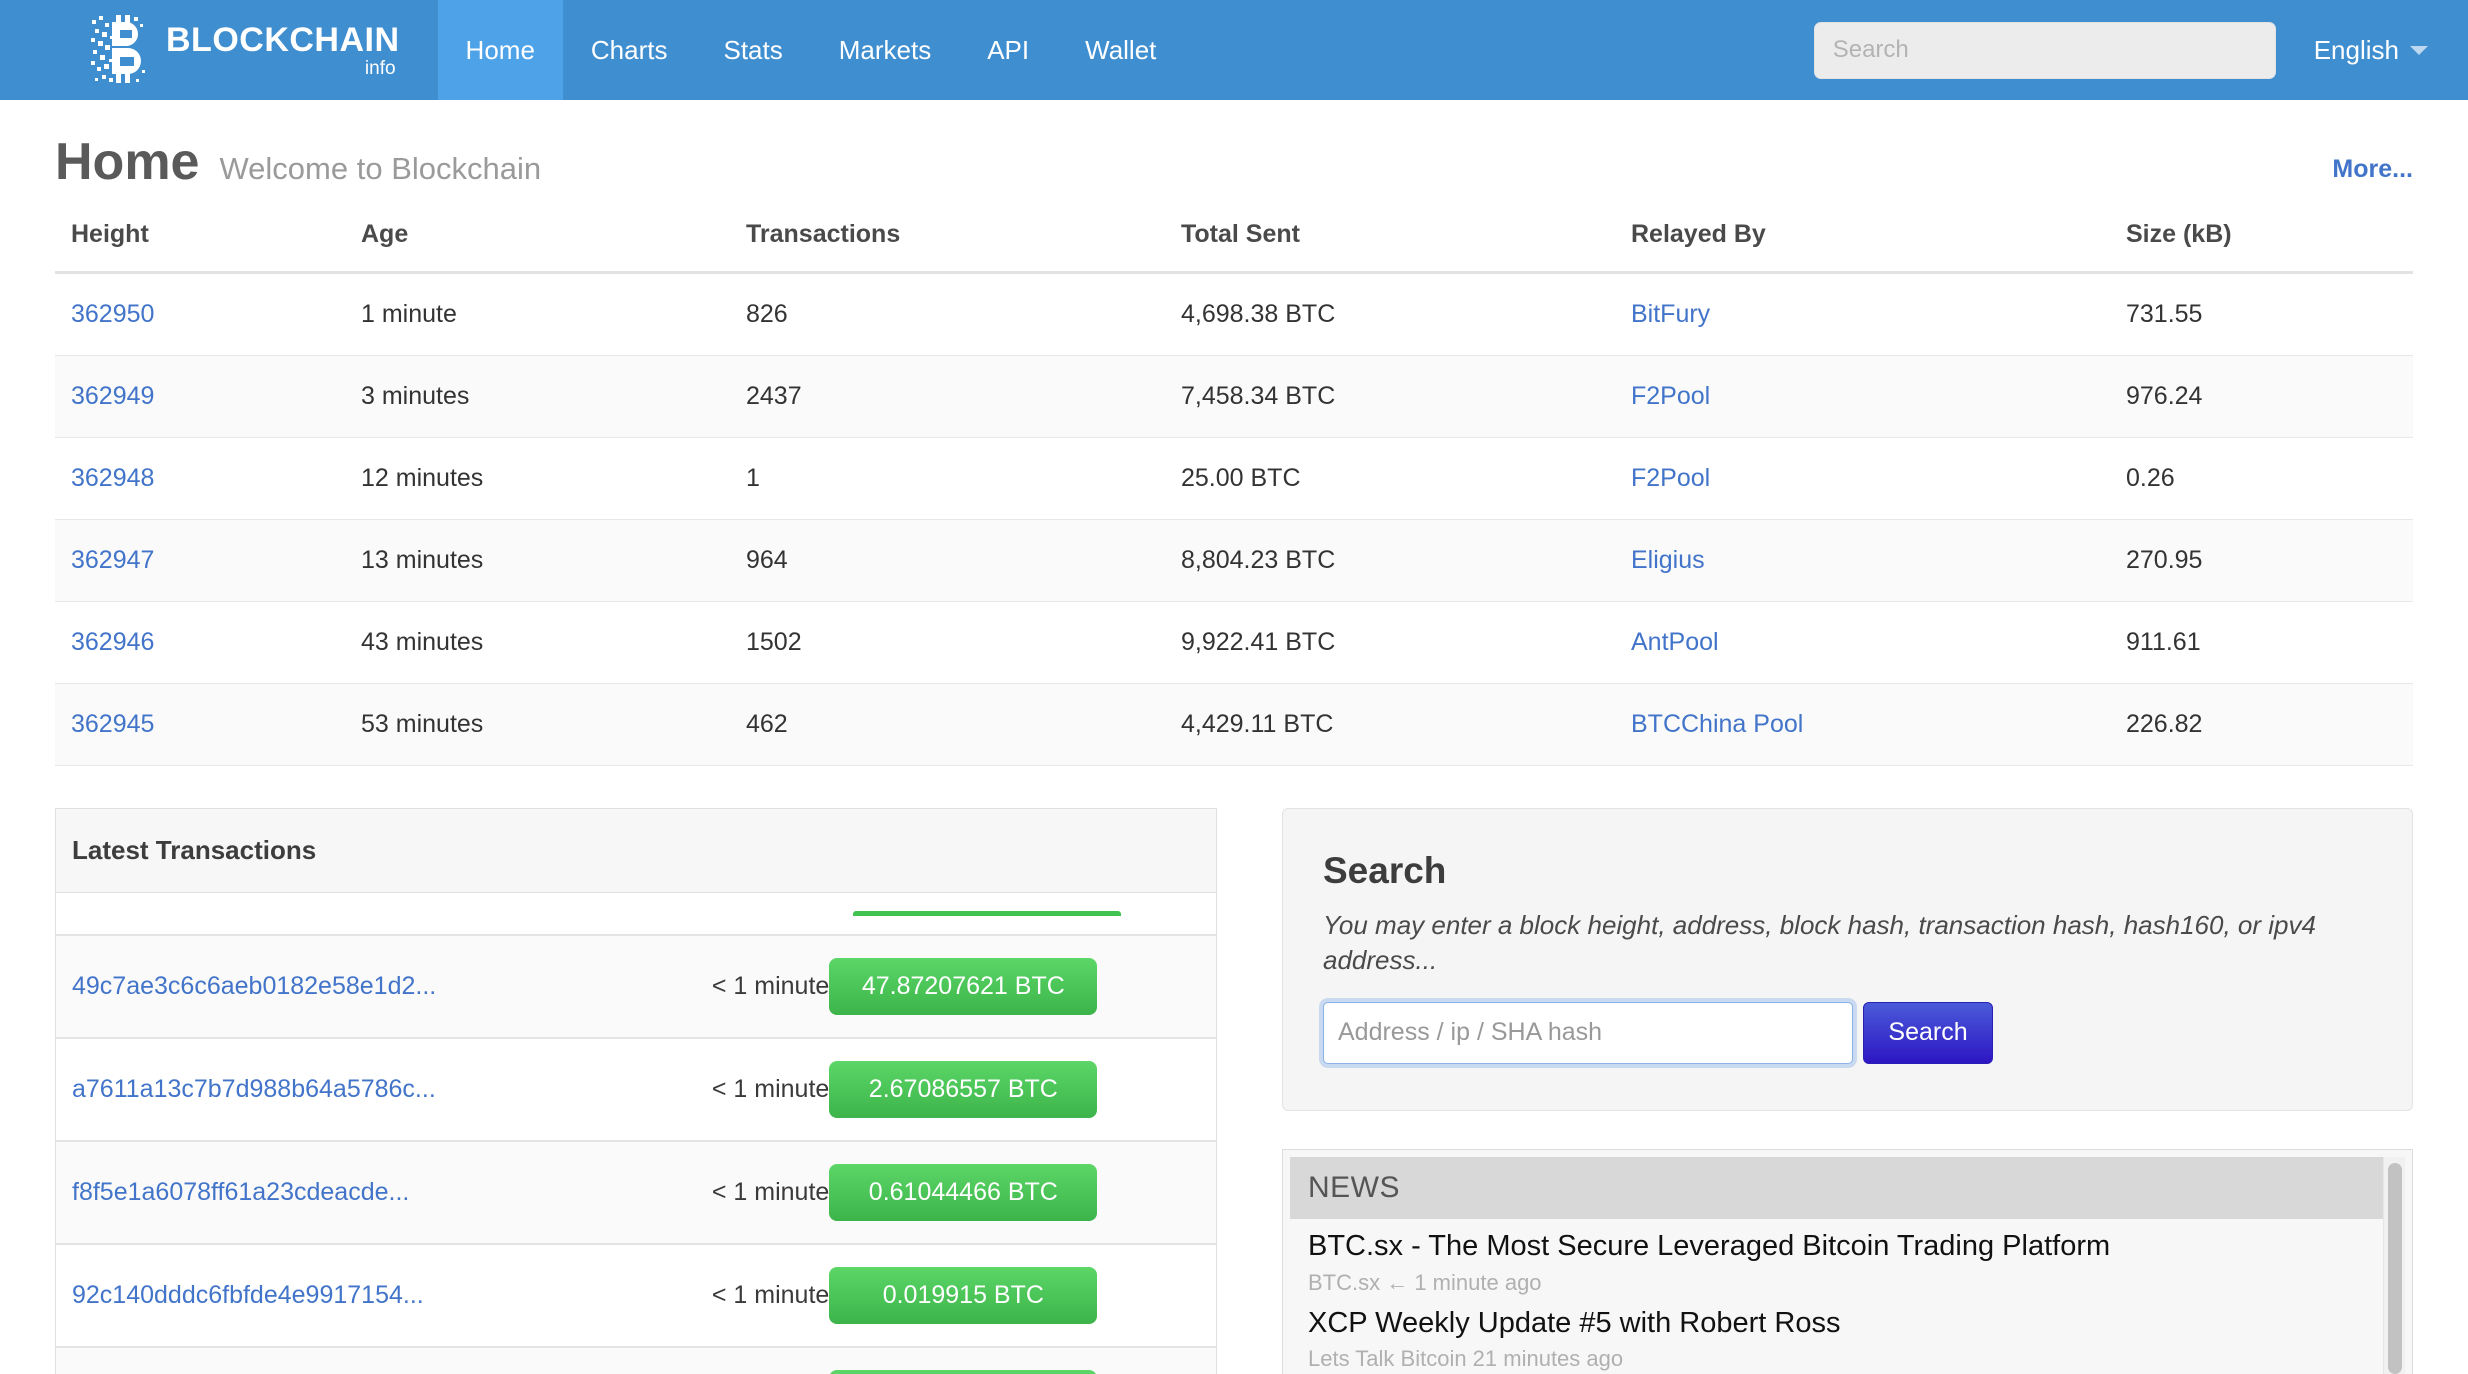  Describe the element at coordinates (537, 242) in the screenshot. I see `column-header-age: Age` at that location.